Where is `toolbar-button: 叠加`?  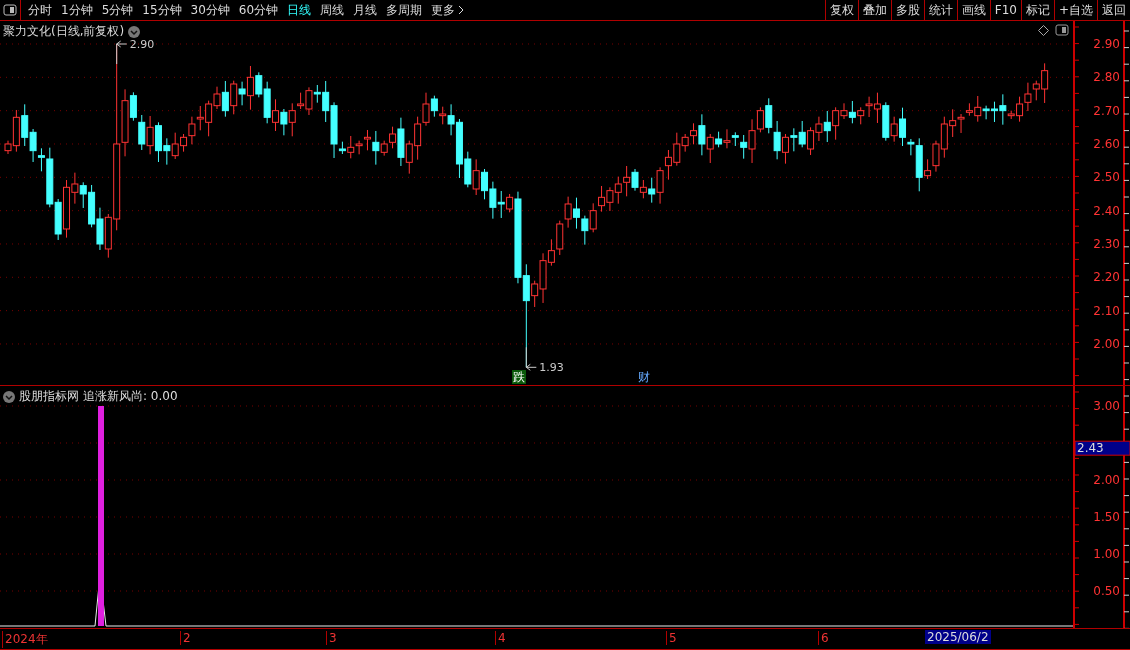
toolbar-button: 叠加 is located at coordinates (874, 10).